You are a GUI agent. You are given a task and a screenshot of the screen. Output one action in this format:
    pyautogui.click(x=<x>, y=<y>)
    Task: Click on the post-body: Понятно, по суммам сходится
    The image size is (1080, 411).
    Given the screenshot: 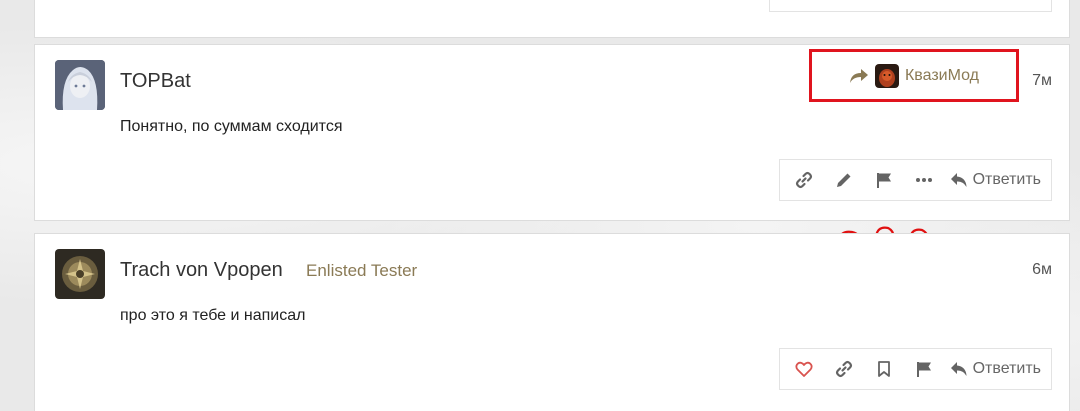 What is the action you would take?
    pyautogui.click(x=231, y=126)
    